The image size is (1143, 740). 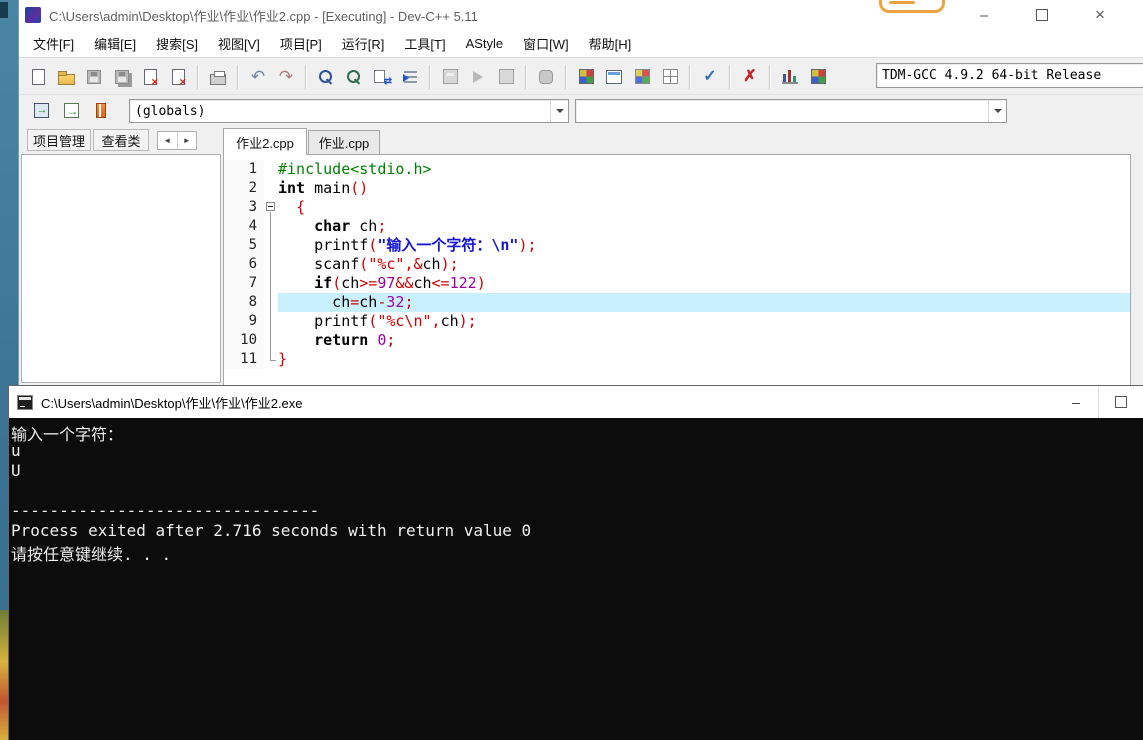 What do you see at coordinates (677, 188) in the screenshot?
I see `code-line-2: 2 int main()` at bounding box center [677, 188].